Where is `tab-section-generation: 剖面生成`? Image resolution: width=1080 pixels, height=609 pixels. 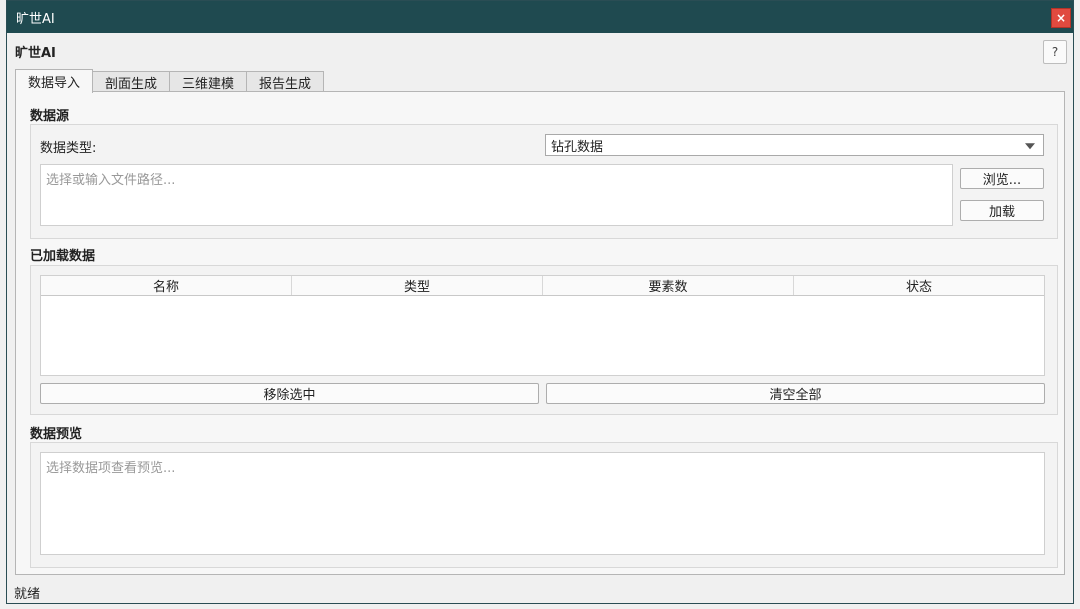
tab-section-generation: 剖面生成 is located at coordinates (131, 81).